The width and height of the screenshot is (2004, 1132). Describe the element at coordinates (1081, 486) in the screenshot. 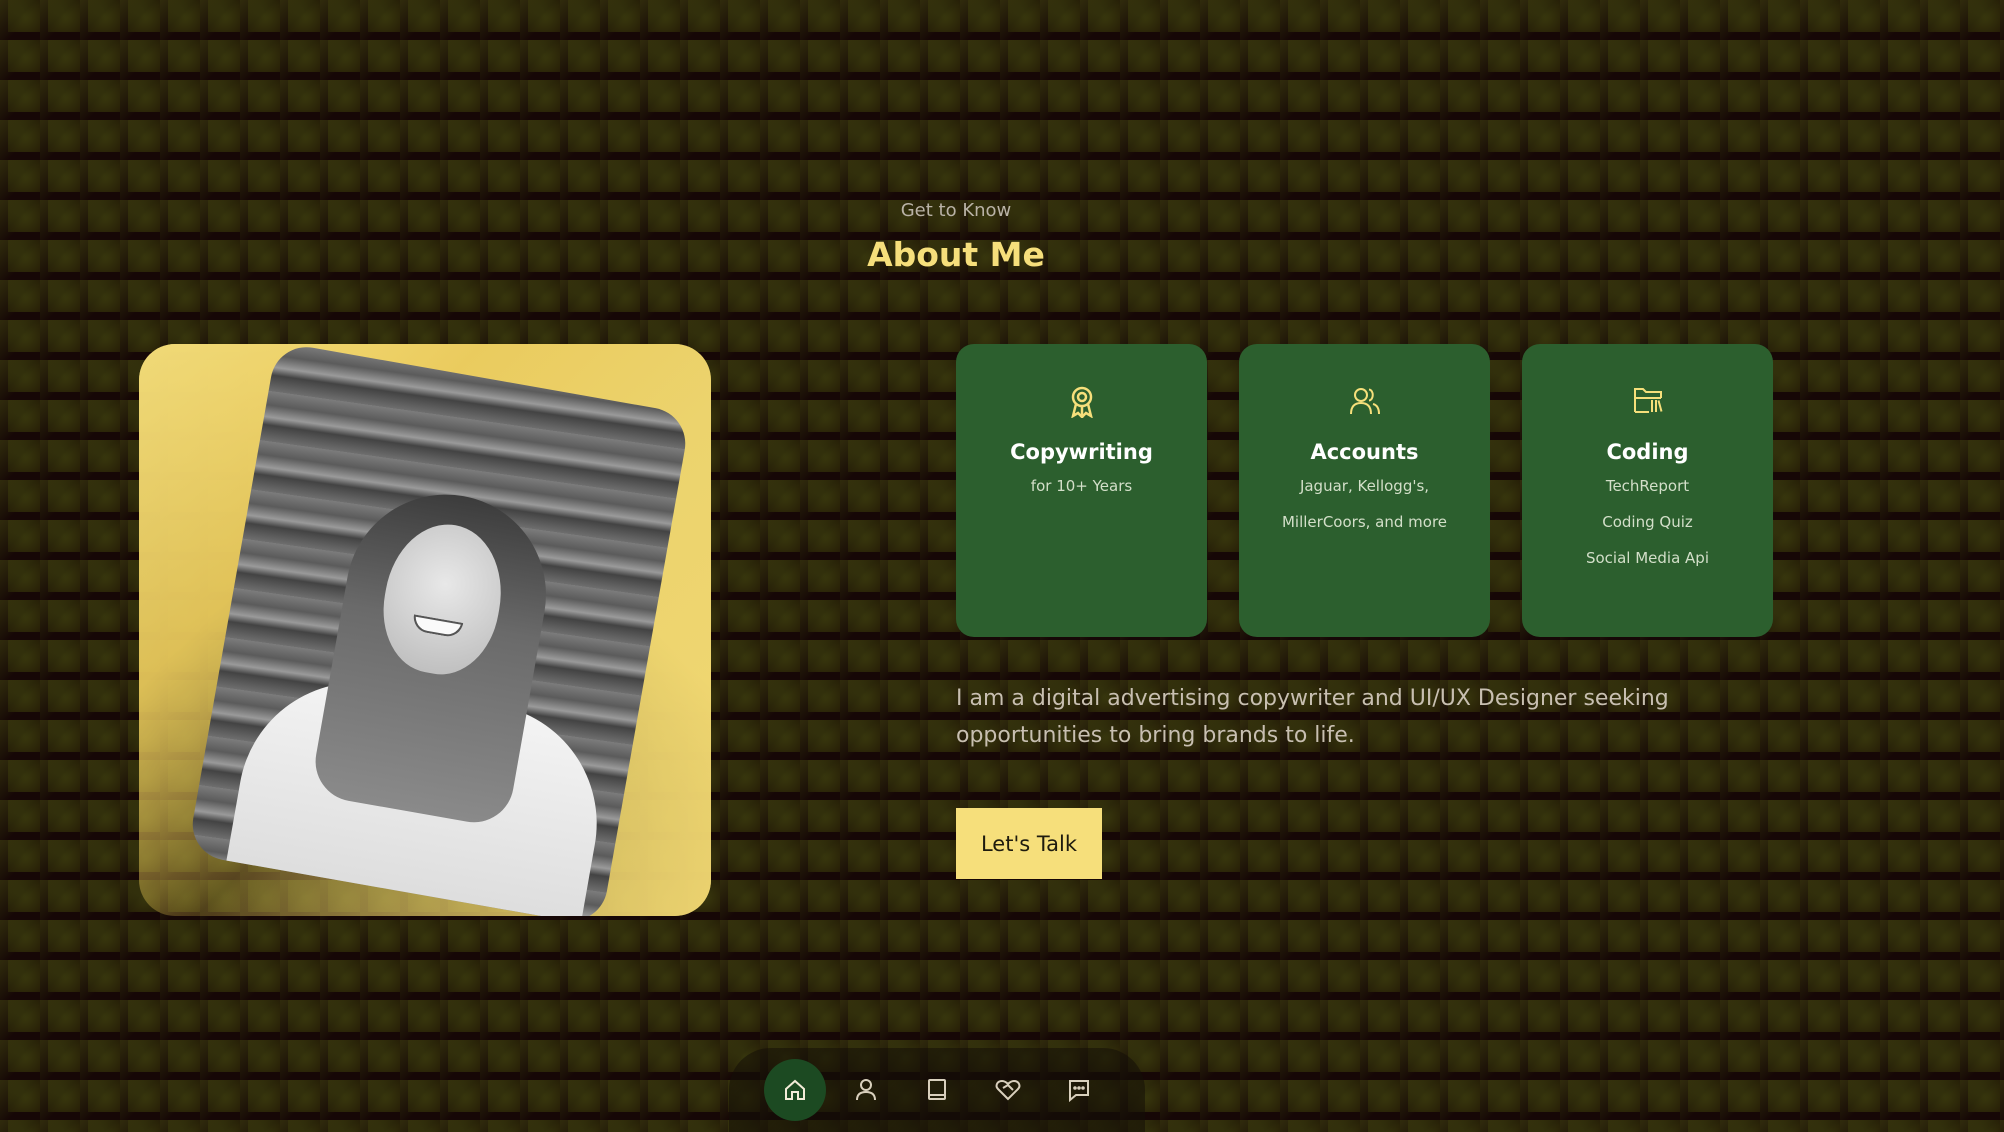

I see `card-detail: for 10+ Years` at that location.